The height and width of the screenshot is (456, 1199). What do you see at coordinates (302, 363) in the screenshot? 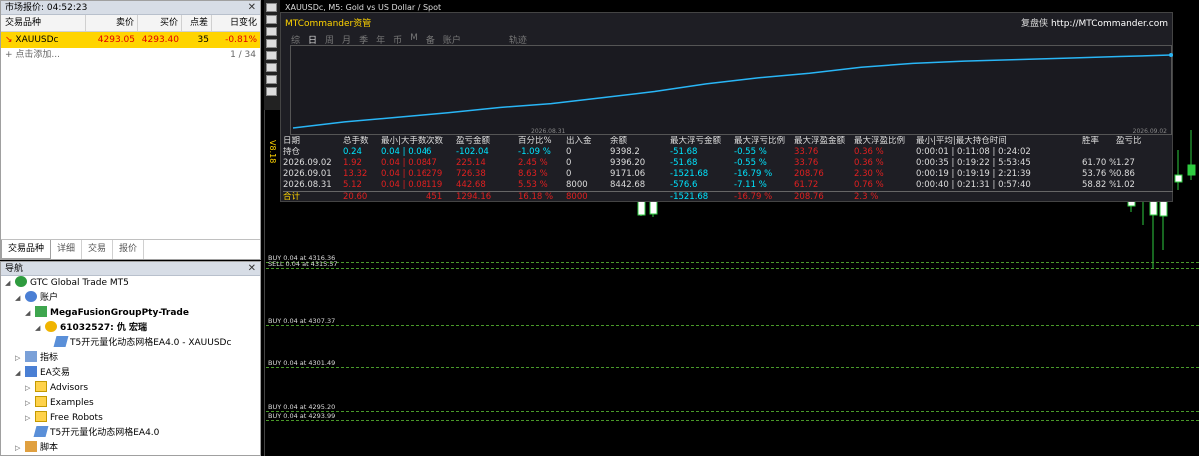
I see `order-line-label: BUY 0.04 at 4301.49` at bounding box center [302, 363].